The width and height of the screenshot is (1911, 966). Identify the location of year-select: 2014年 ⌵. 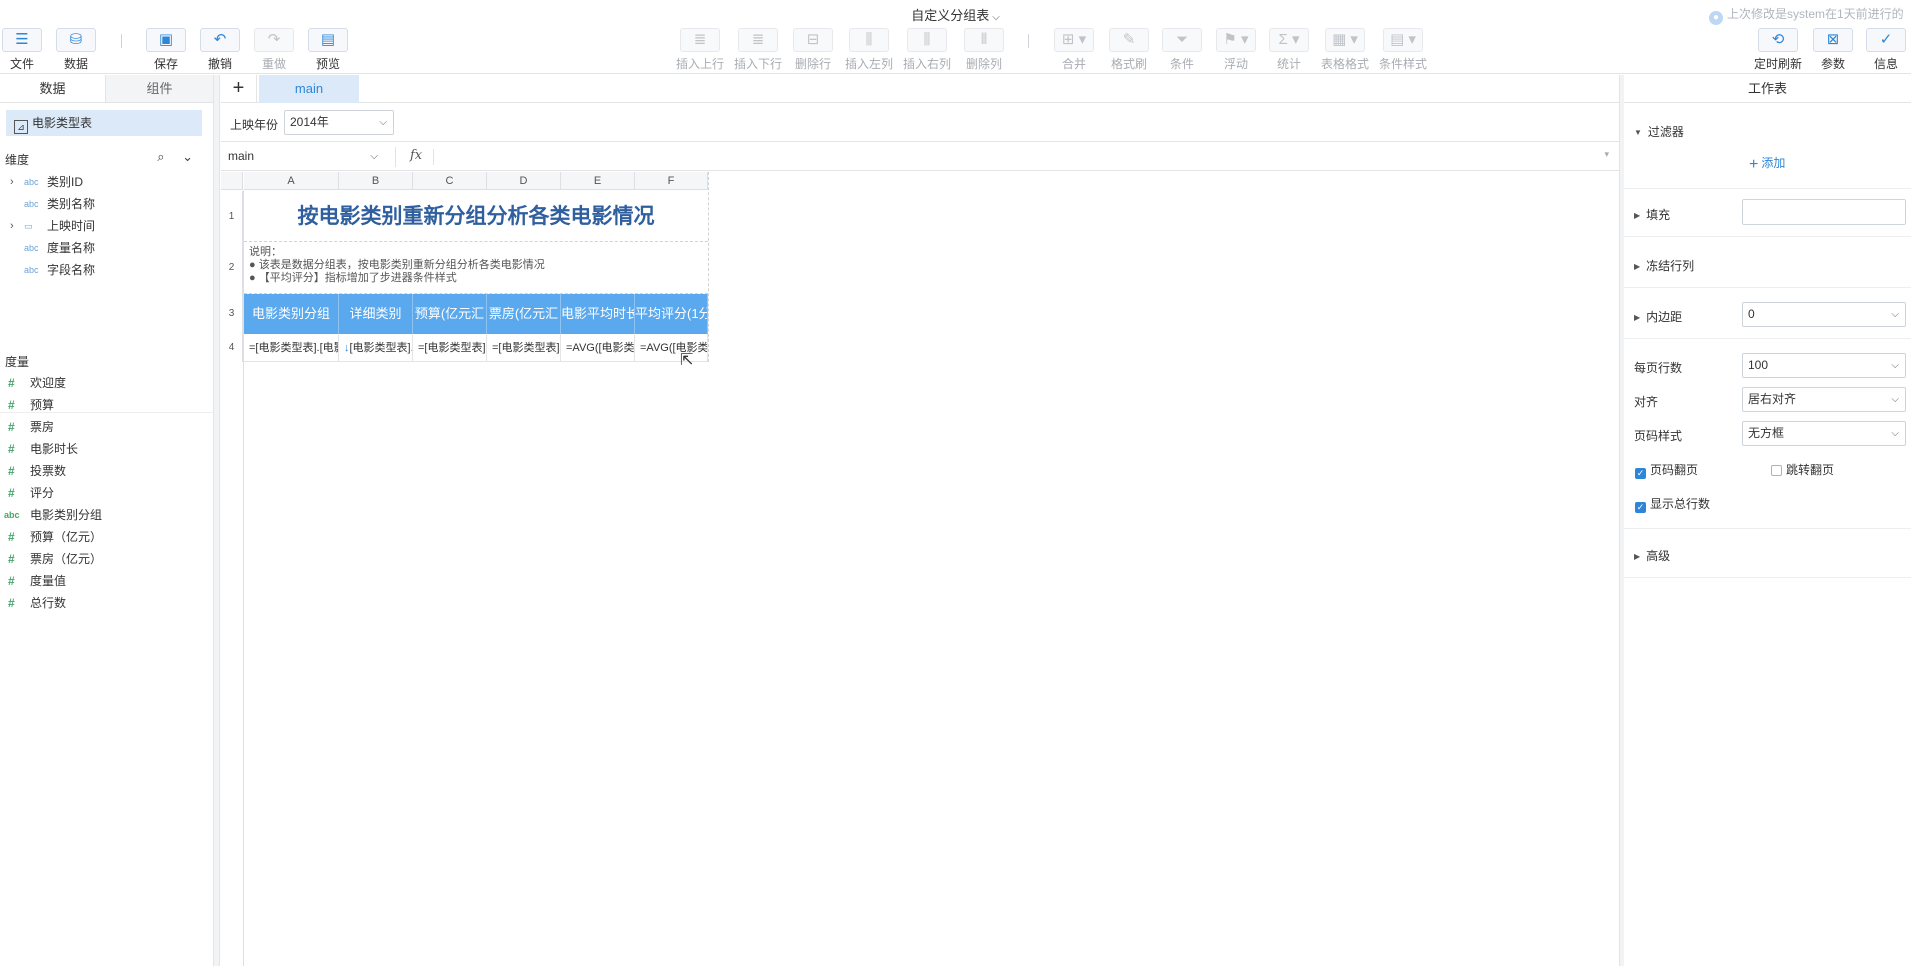
(339, 122).